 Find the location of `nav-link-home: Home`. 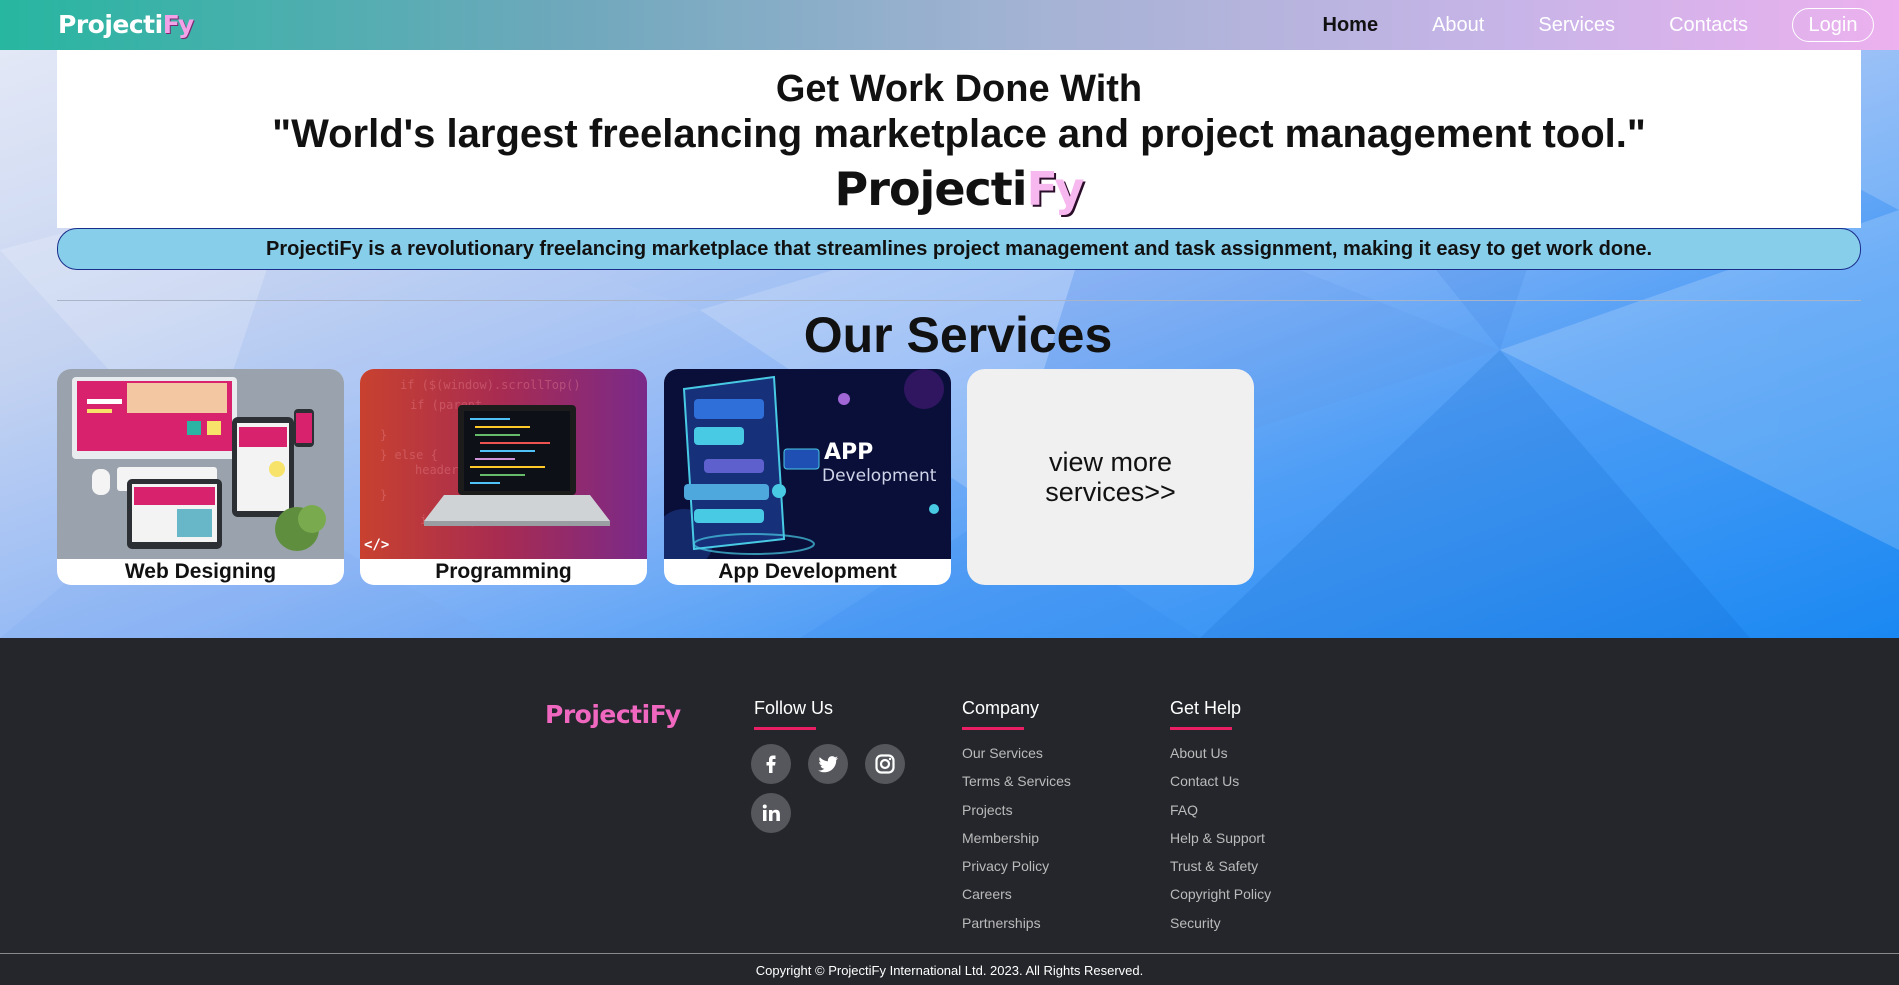

nav-link-home: Home is located at coordinates (1351, 25).